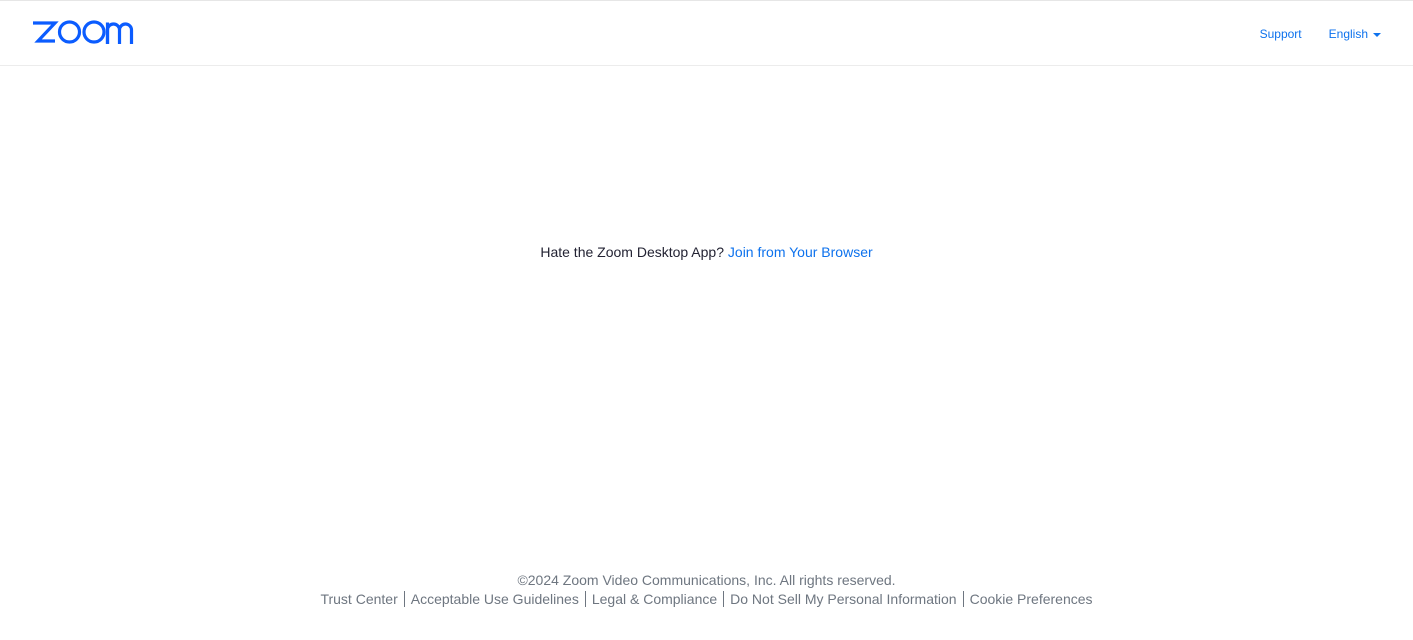  Describe the element at coordinates (1320, 34) in the screenshot. I see `header-nav: Support English` at that location.